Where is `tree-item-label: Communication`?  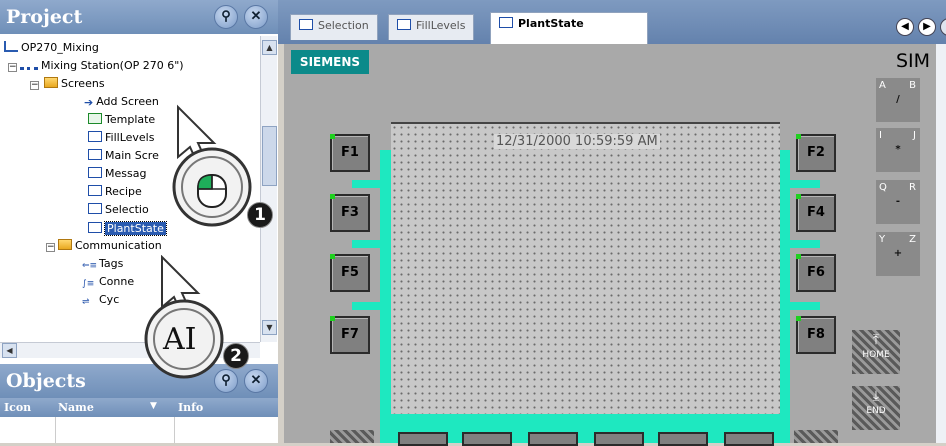 tree-item-label: Communication is located at coordinates (118, 245).